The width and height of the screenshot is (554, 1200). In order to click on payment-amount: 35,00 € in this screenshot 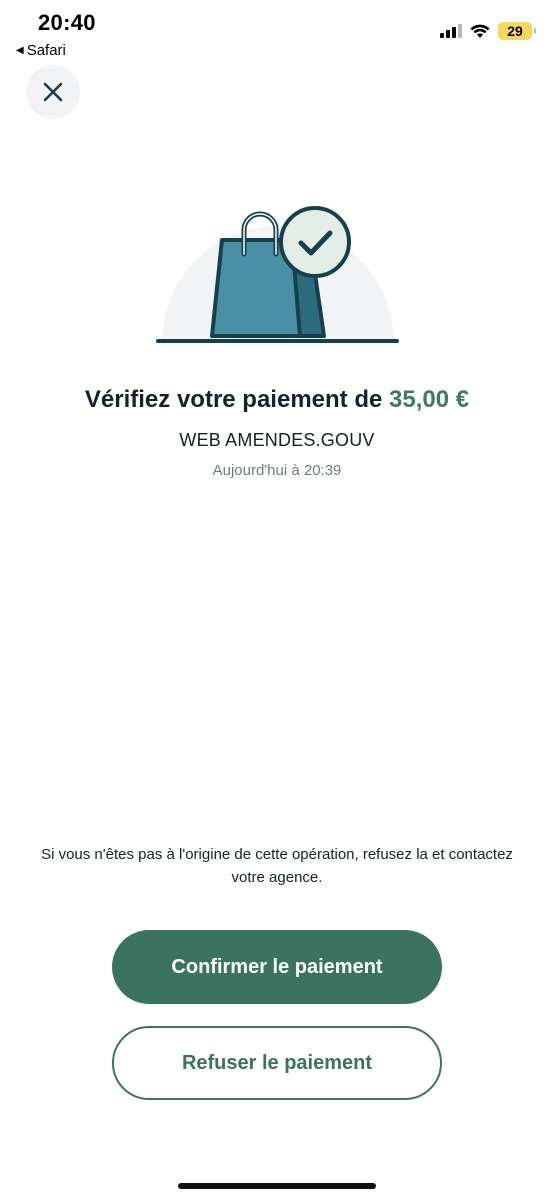, I will do `click(429, 399)`.